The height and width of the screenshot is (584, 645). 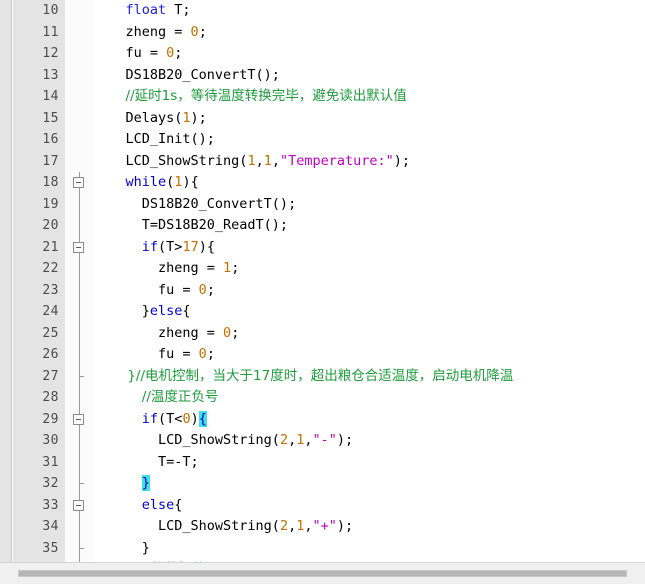 I want to click on code-line: 32 }, so click(x=322, y=484).